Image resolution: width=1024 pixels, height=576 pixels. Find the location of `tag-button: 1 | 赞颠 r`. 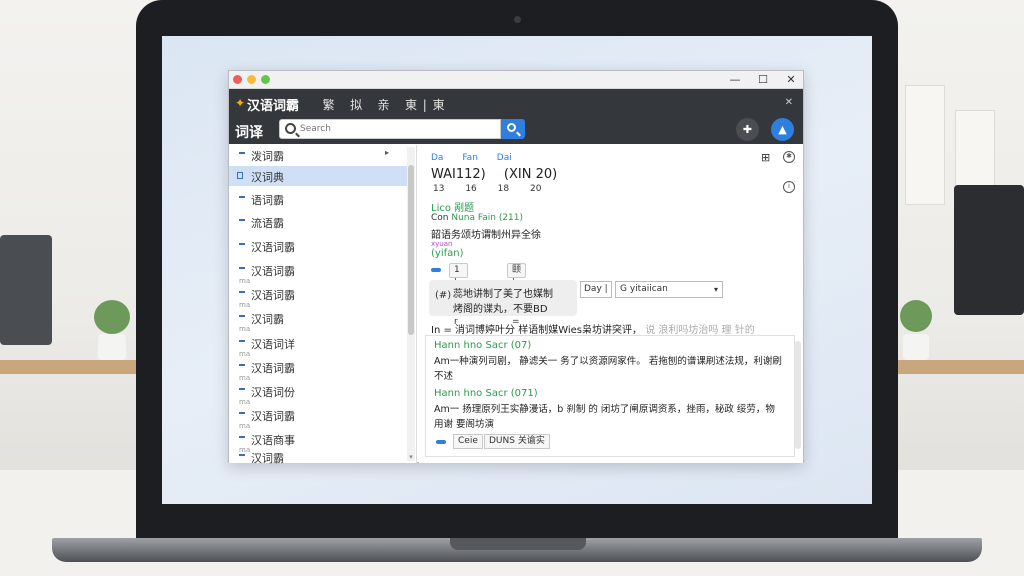

tag-button: 1 | 赞颠 r is located at coordinates (458, 295).